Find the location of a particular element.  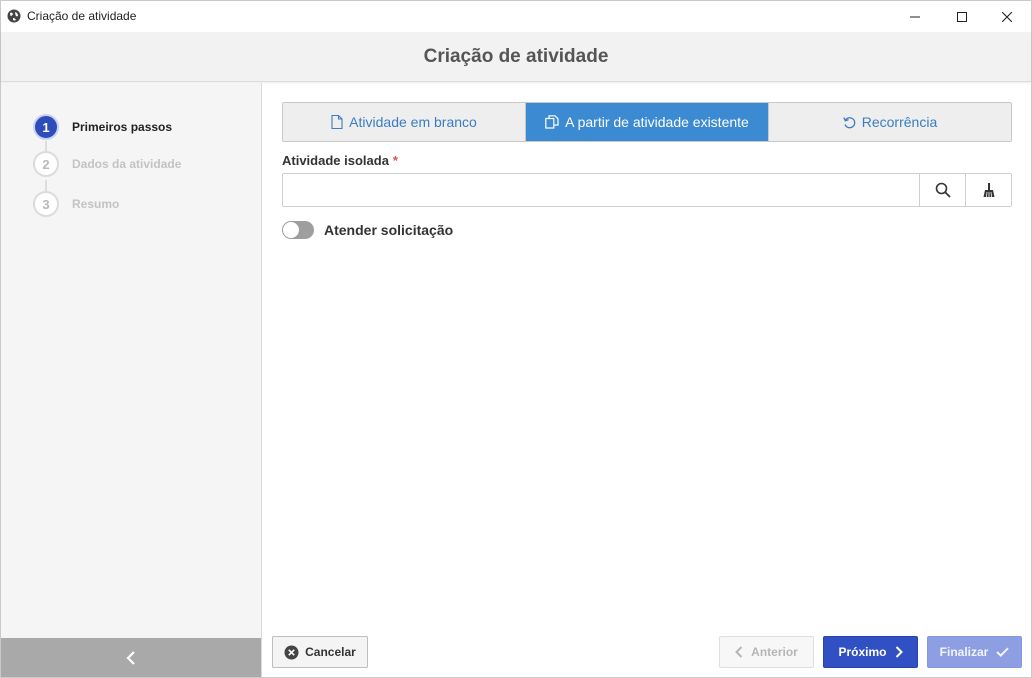

tab-label: A partir de atividade existente is located at coordinates (657, 122).